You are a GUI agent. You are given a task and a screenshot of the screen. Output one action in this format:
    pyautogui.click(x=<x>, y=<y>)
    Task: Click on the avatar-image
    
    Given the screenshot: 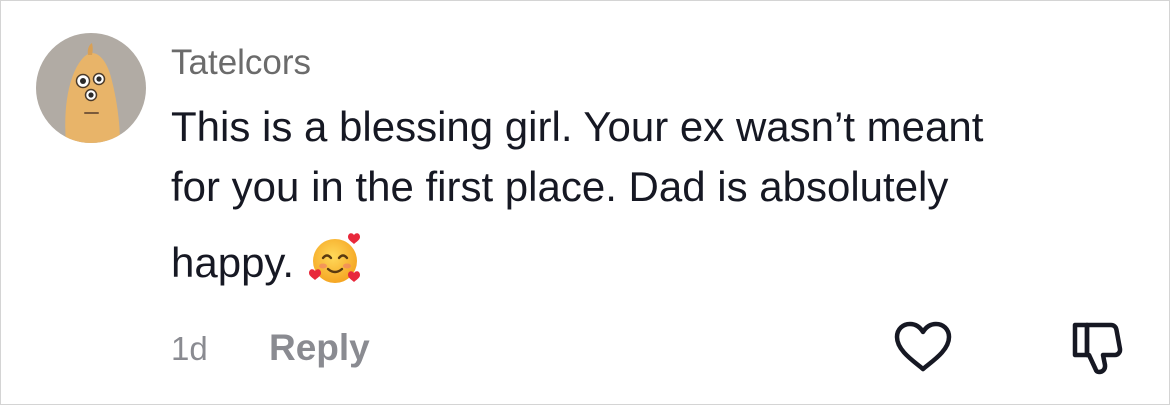 What is the action you would take?
    pyautogui.click(x=91, y=88)
    